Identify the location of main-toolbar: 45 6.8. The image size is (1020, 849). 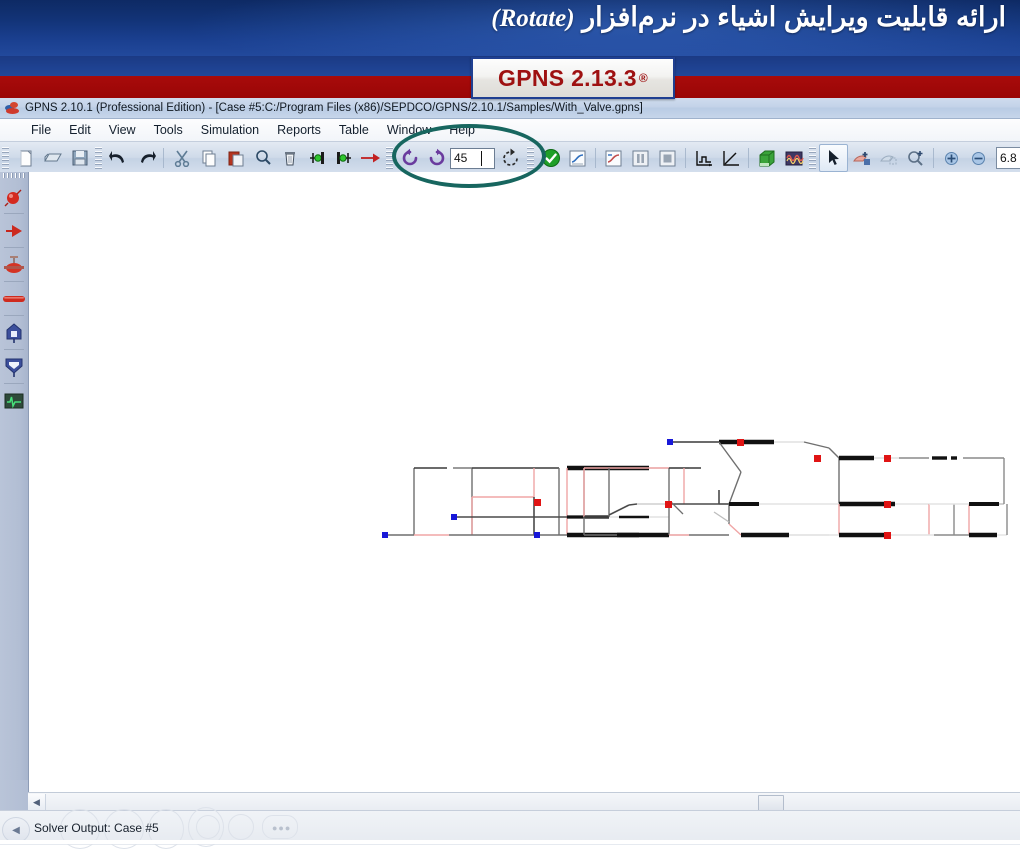
(510, 158).